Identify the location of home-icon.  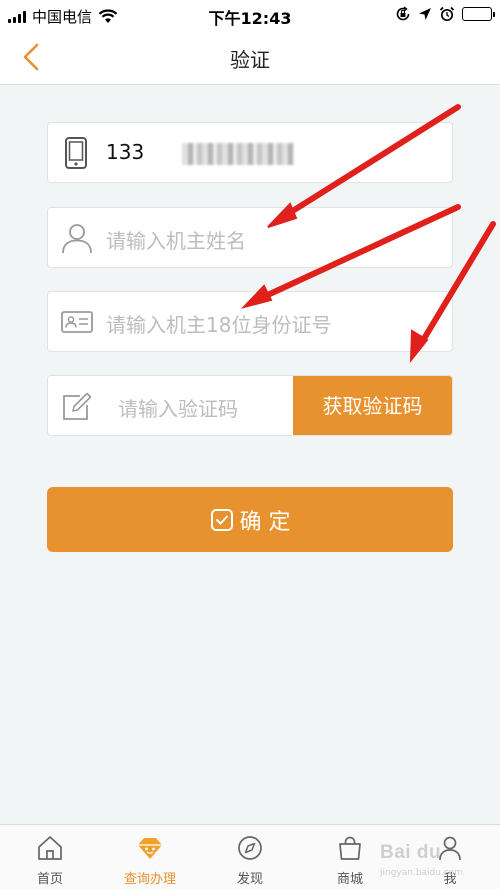
(50, 848).